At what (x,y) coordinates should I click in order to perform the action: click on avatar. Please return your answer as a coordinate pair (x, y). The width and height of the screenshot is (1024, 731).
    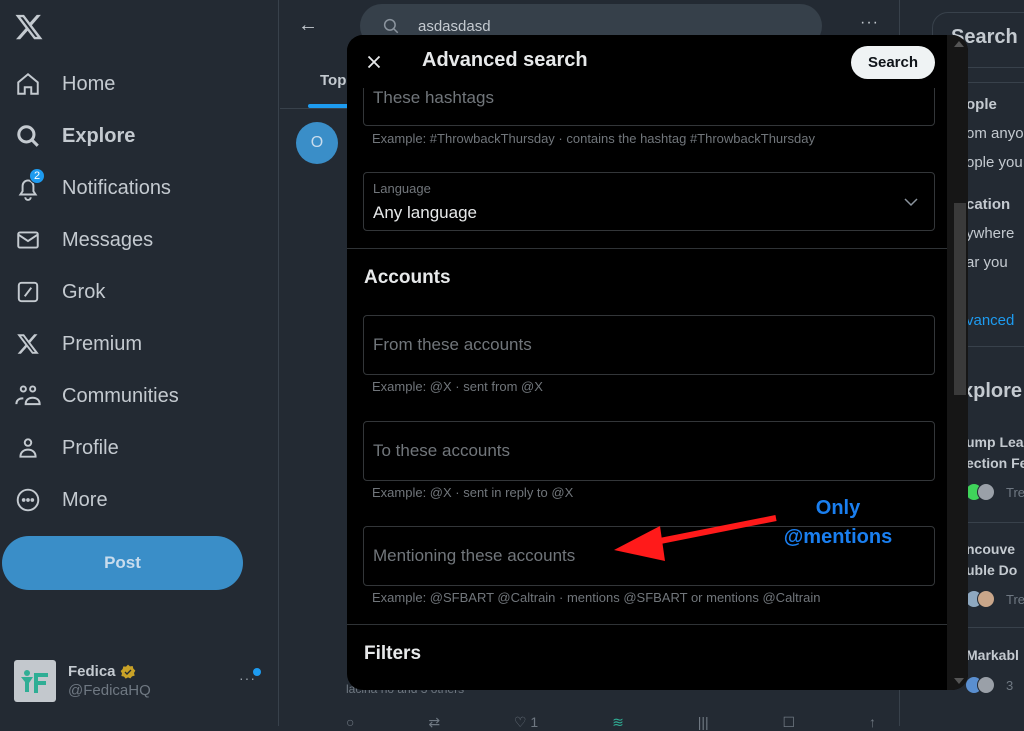
    Looking at the image, I should click on (35, 681).